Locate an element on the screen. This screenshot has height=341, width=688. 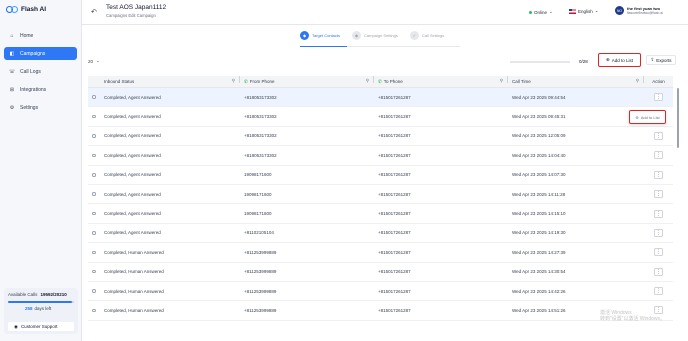
col-header-label: Call Time is located at coordinates (521, 81).